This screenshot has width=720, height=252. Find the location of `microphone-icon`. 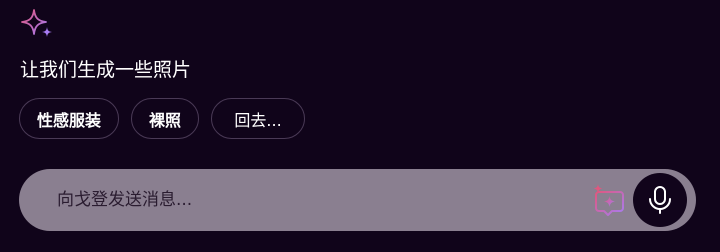

microphone-icon is located at coordinates (660, 200).